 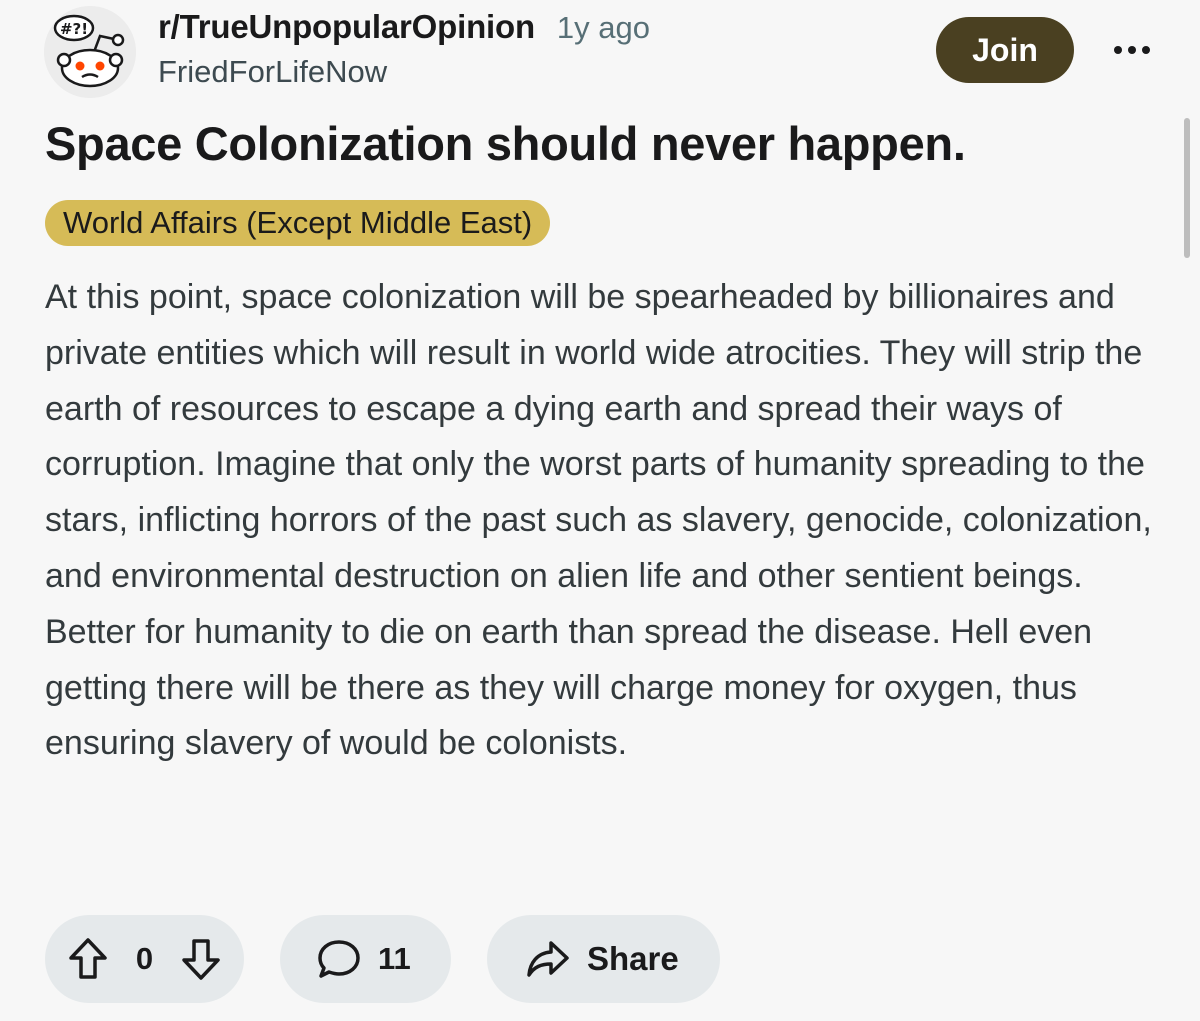 I want to click on post-meta: r/TrueUnpopularOpinion 1y ago, so click(x=404, y=28).